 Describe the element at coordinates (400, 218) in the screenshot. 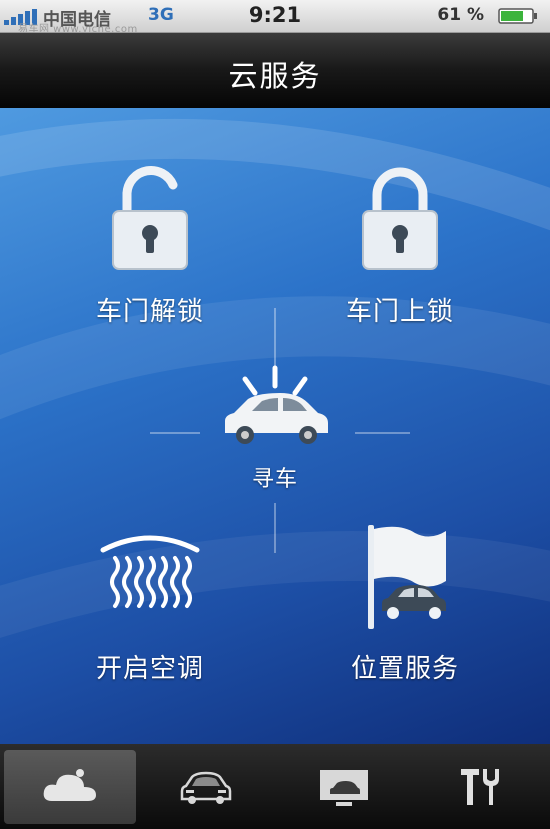

I see `locked-padlock-icon` at that location.